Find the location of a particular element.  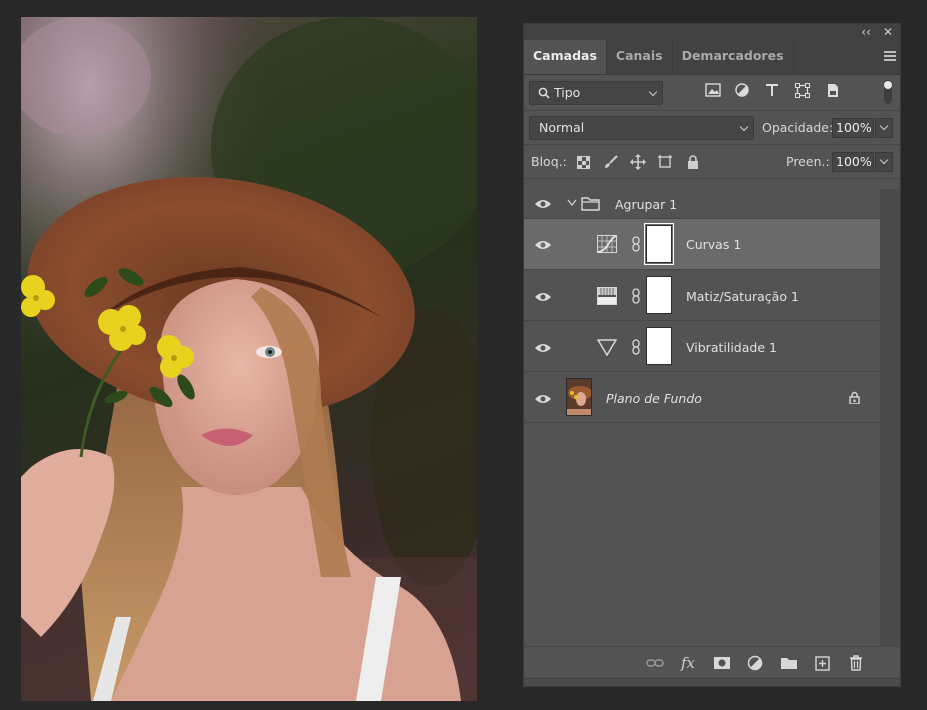

layer-name-hue-saturation: Matiz/Saturação 1 is located at coordinates (742, 296).